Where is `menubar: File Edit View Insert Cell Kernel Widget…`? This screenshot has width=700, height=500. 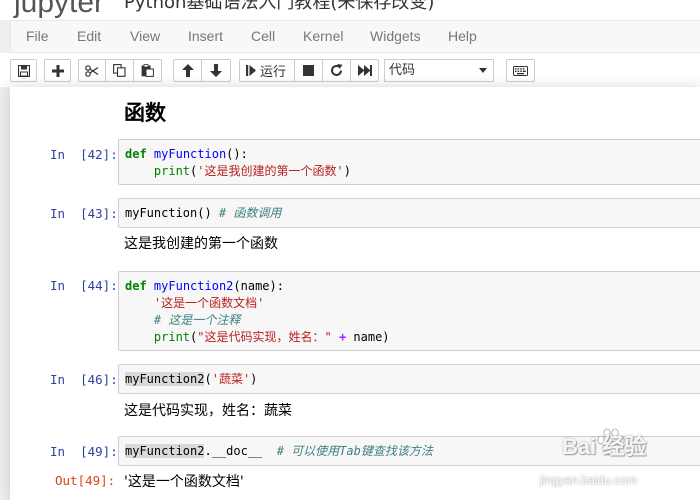
menubar: File Edit View Insert Cell Kernel Widget… is located at coordinates (355, 36).